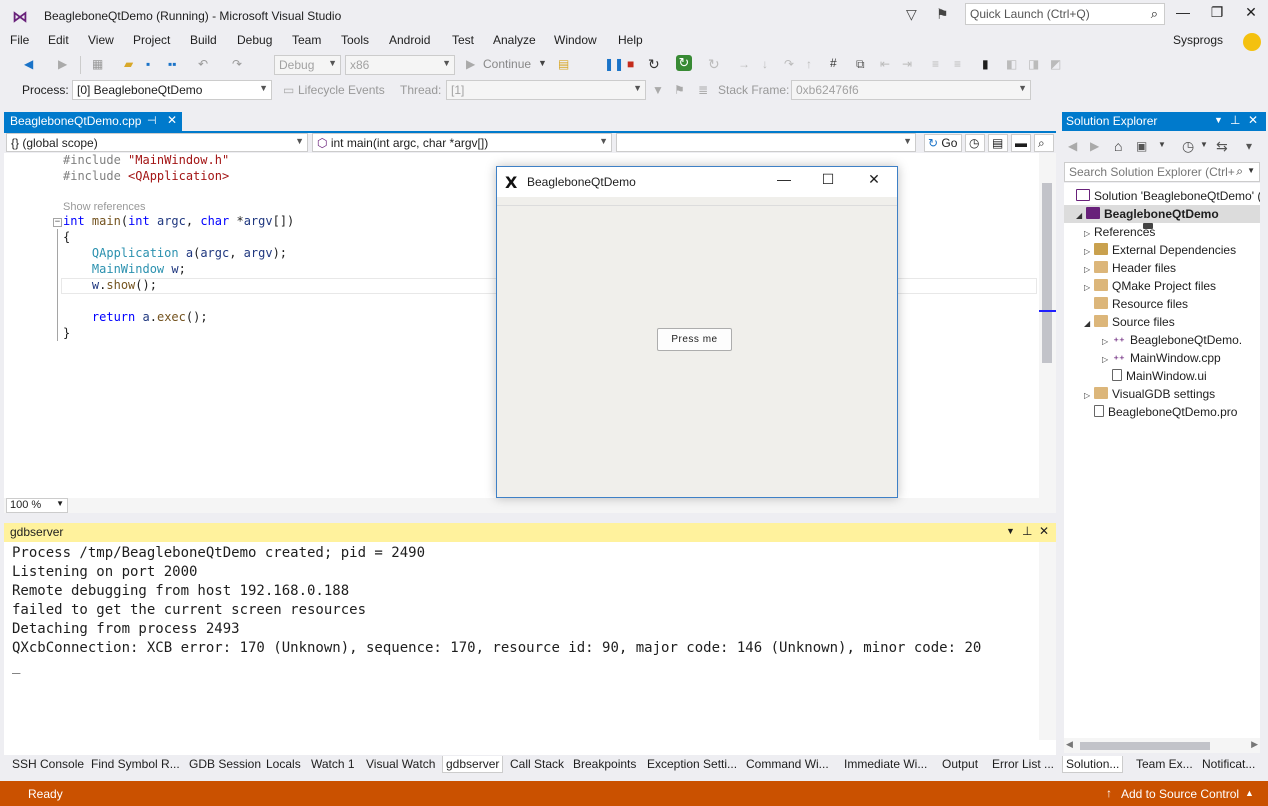 The width and height of the screenshot is (1268, 806). I want to click on home-icon: ⌂, so click(1118, 146).